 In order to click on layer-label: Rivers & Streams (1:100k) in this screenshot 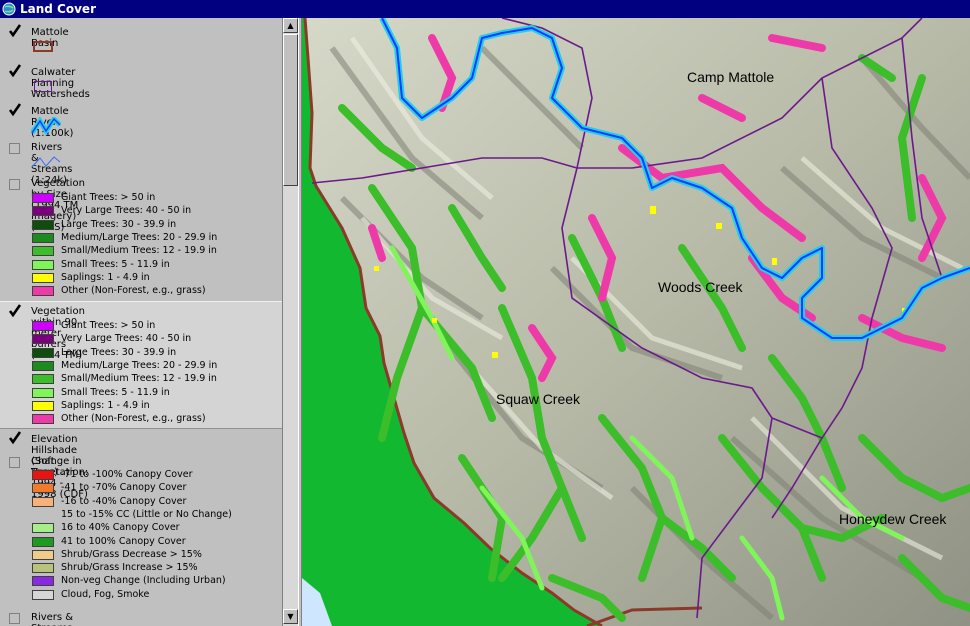, I will do `click(52, 619)`.